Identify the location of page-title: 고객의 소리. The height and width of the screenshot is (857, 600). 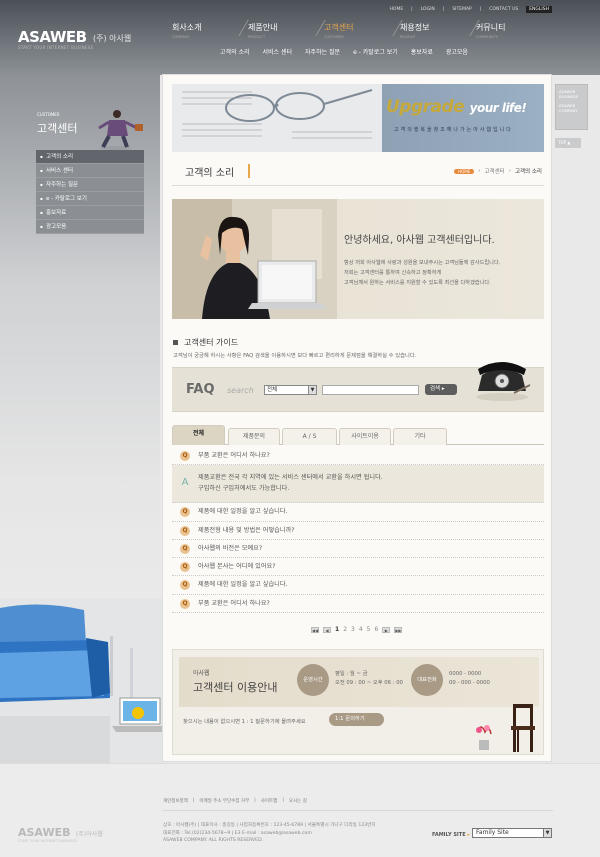
(210, 173).